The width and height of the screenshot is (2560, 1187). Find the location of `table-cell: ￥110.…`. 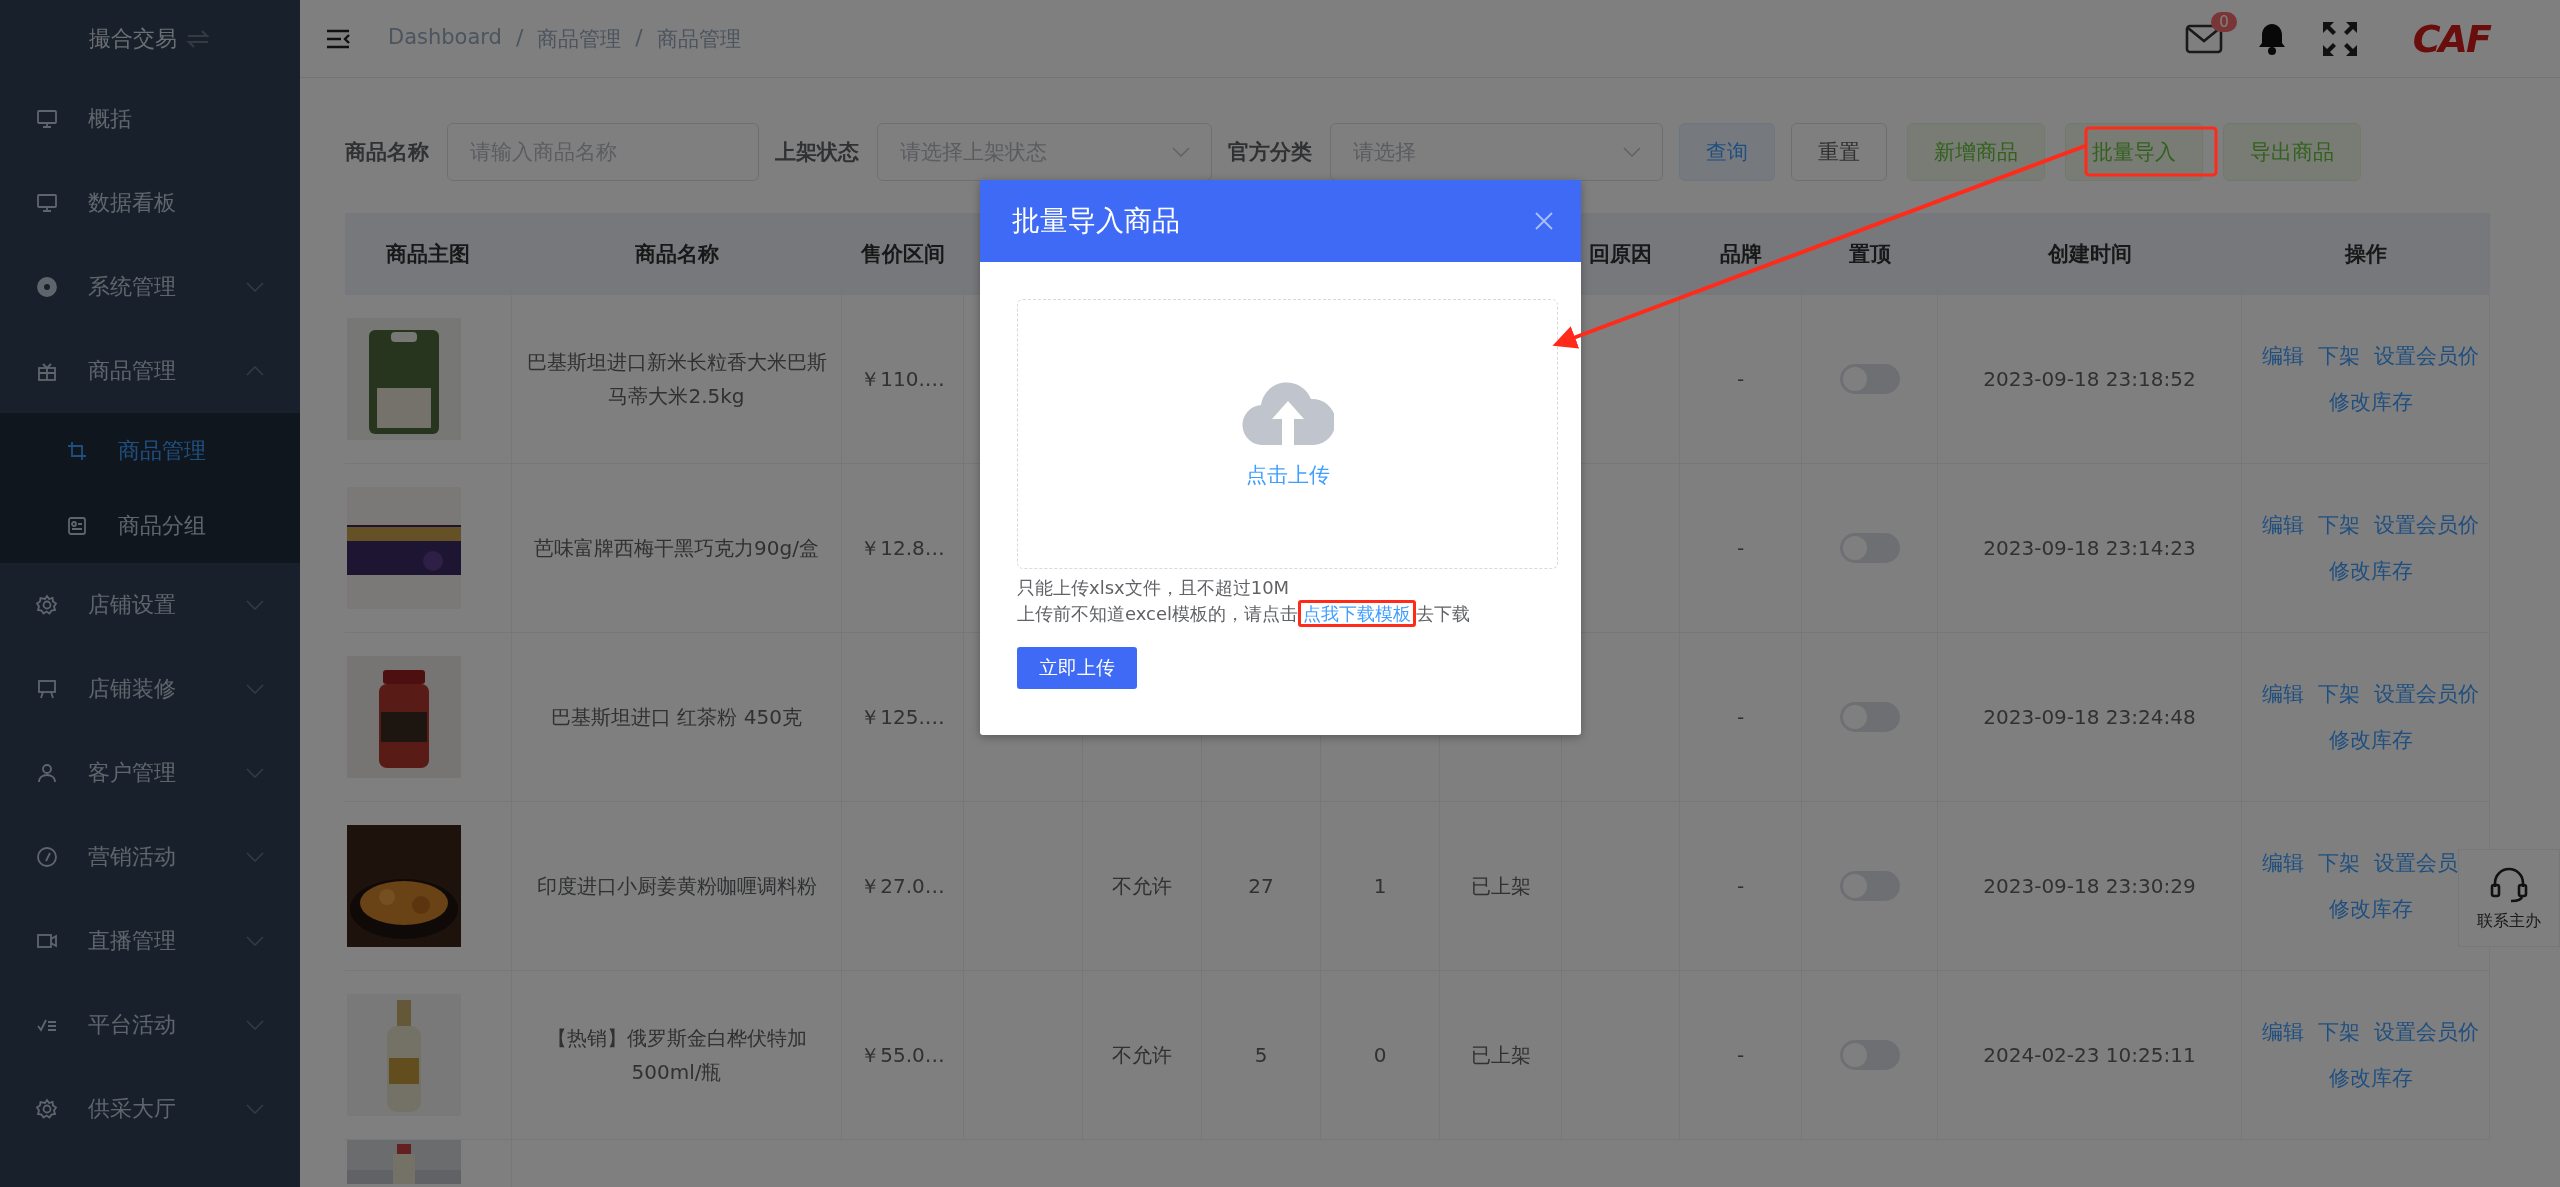

table-cell: ￥110.… is located at coordinates (902, 379).